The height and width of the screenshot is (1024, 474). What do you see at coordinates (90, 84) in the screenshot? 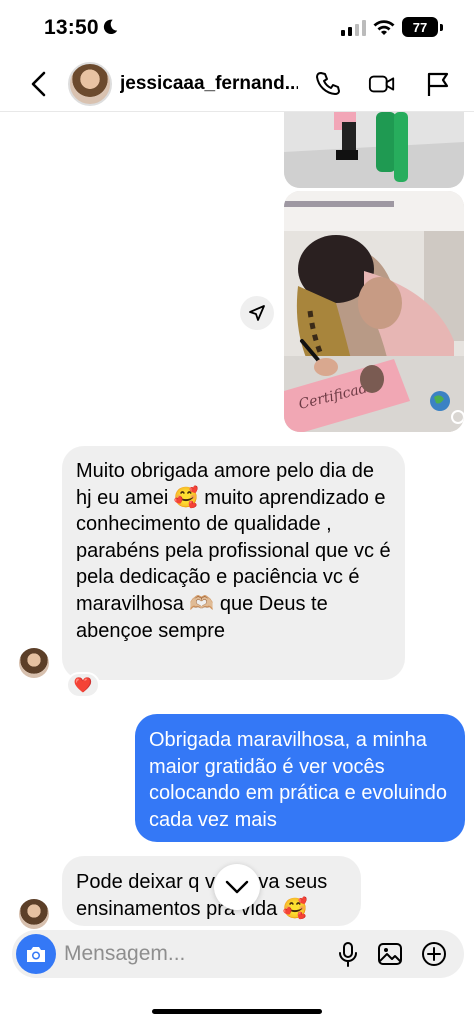
I see `contact-avatar` at bounding box center [90, 84].